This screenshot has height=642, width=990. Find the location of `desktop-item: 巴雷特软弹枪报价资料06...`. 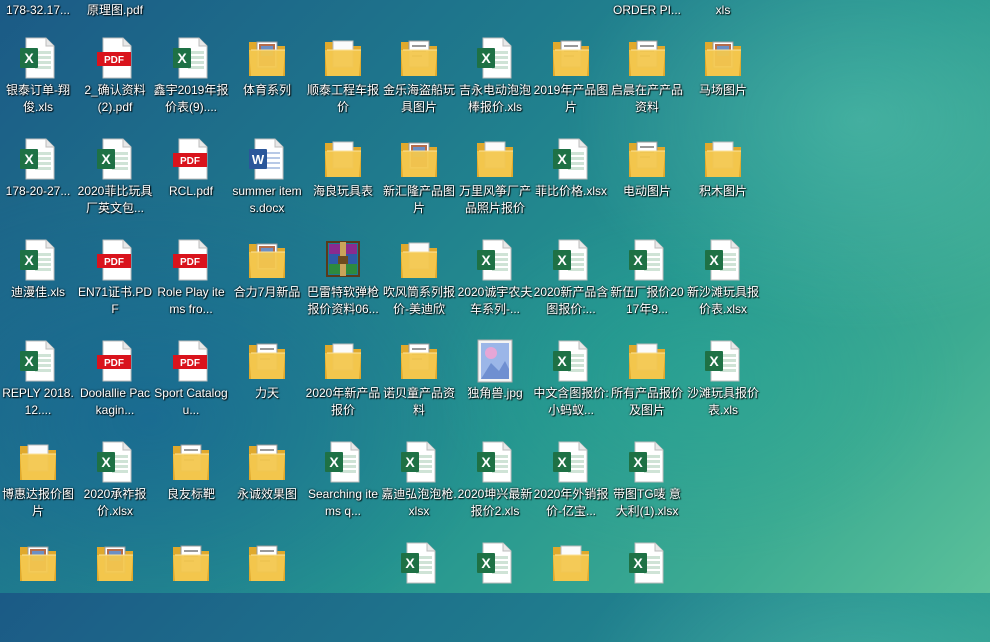

desktop-item: 巴雷特软弹枪报价资料06... is located at coordinates (343, 288).